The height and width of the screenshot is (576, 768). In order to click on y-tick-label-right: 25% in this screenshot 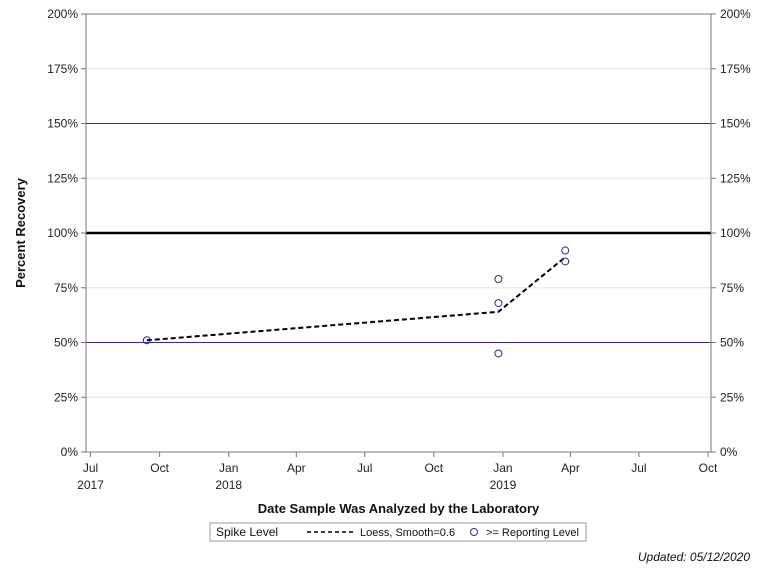, I will do `click(732, 397)`.